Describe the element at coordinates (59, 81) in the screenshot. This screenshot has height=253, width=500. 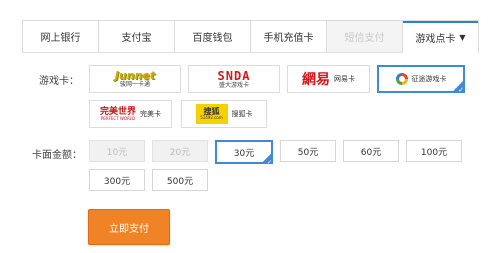
I see `game-card-label: 游戏卡：` at that location.